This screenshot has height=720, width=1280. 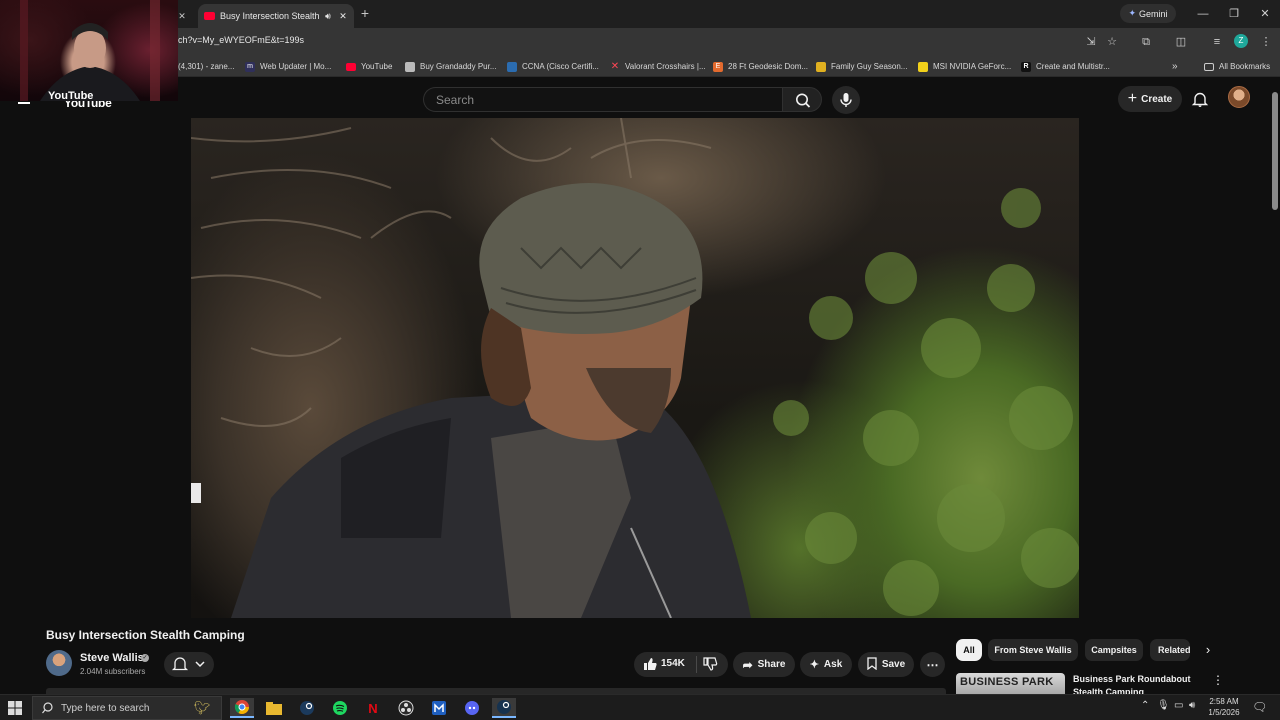 What do you see at coordinates (1181, 42) in the screenshot?
I see `side-panel-icon: ◫` at bounding box center [1181, 42].